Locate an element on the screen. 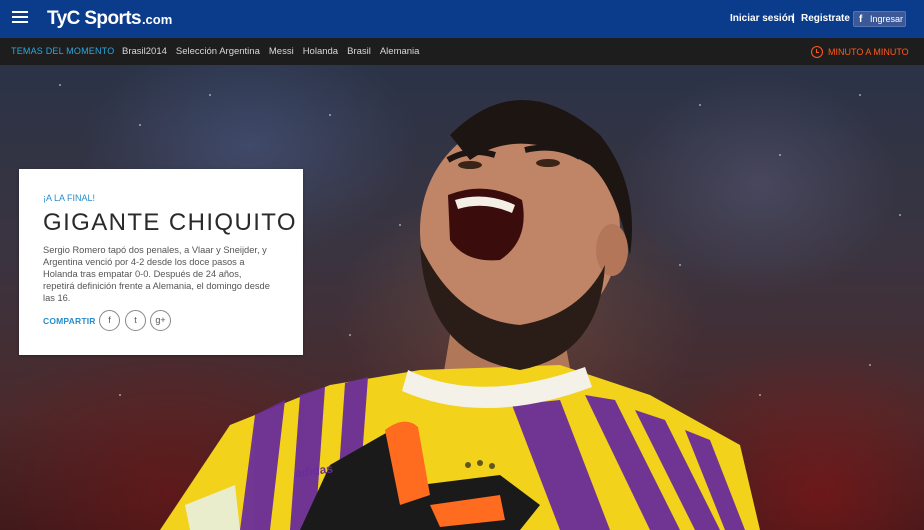 The width and height of the screenshot is (924, 530). register-link: Registrate is located at coordinates (825, 19).